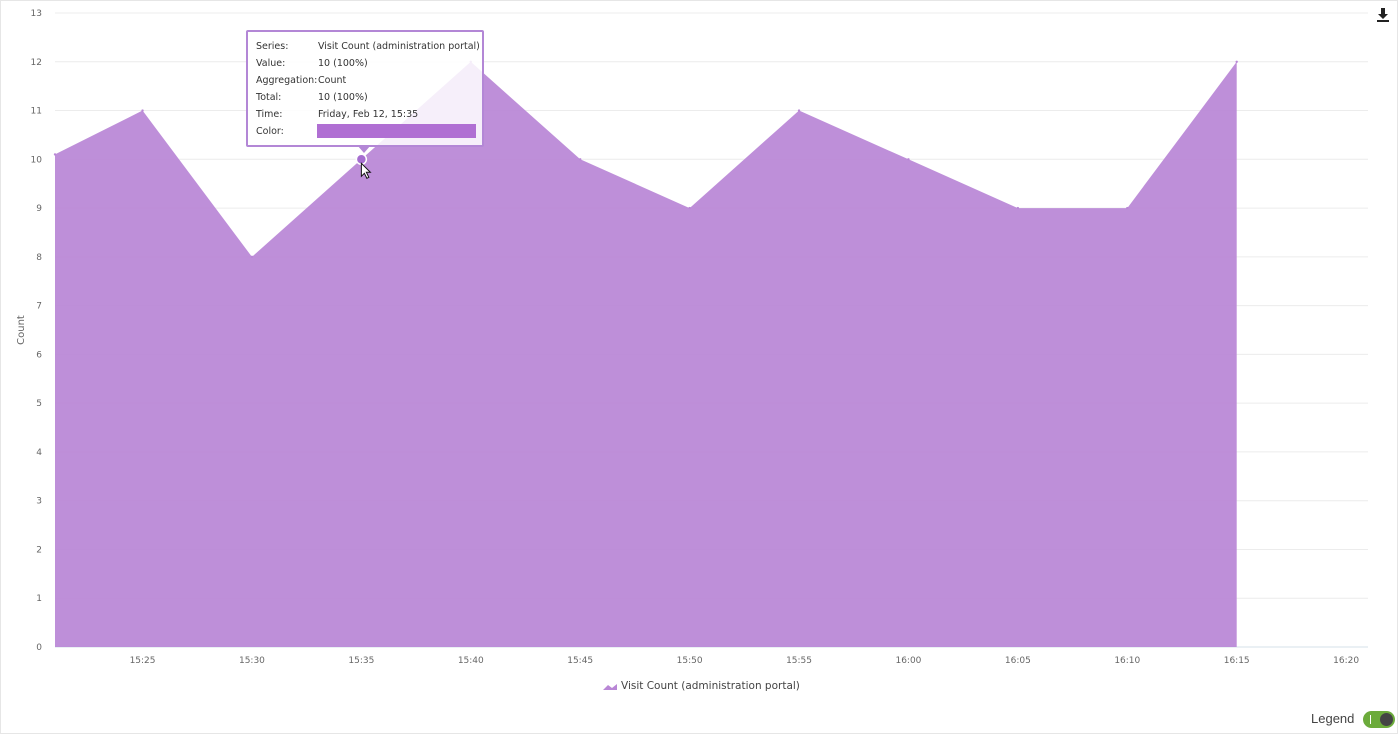 The image size is (1400, 736). I want to click on tooltip-key: Value:, so click(271, 63).